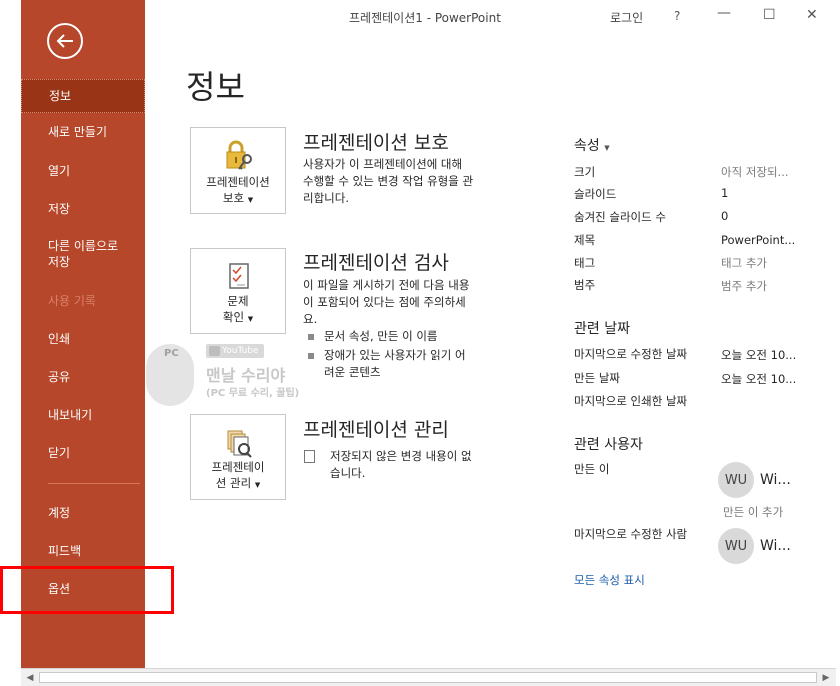  What do you see at coordinates (238, 467) in the screenshot?
I see `manage-tile-label-1: 프레젠테이` at bounding box center [238, 467].